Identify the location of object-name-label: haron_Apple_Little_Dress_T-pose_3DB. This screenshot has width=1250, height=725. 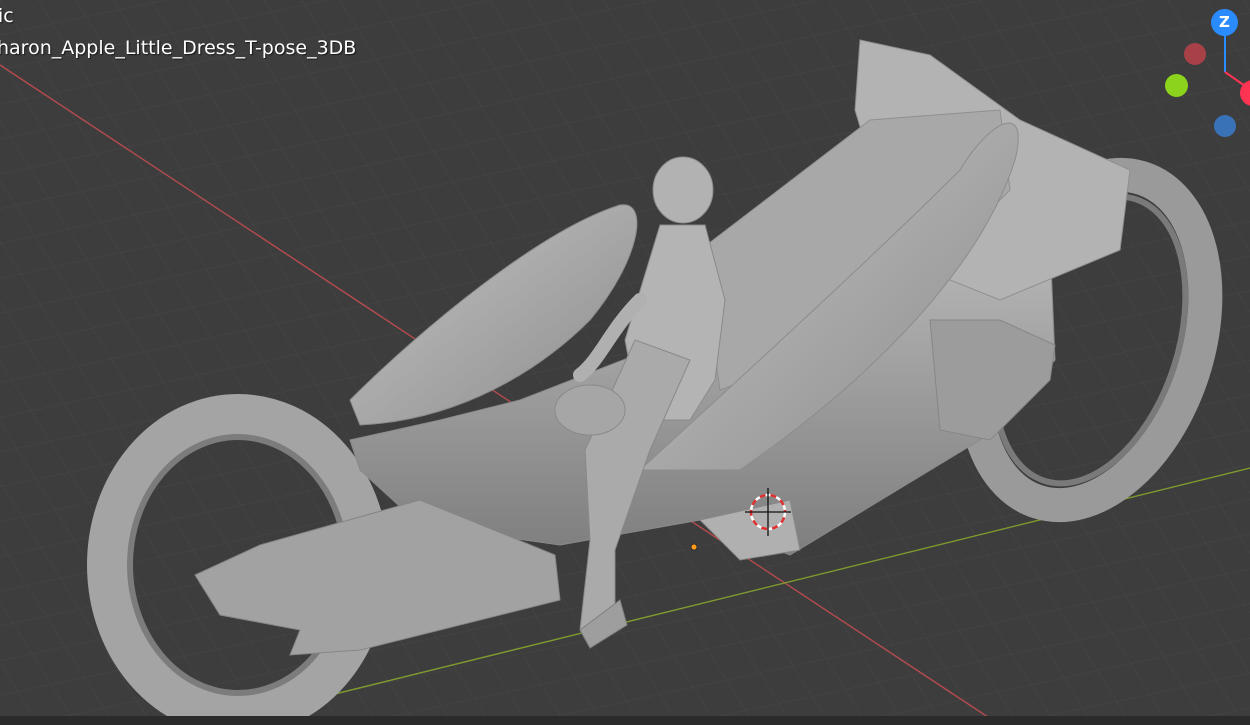
(178, 48).